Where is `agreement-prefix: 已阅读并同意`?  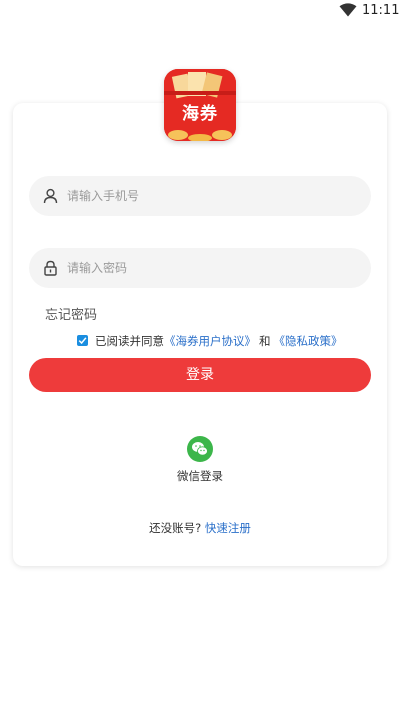
agreement-prefix: 已阅读并同意 is located at coordinates (129, 341).